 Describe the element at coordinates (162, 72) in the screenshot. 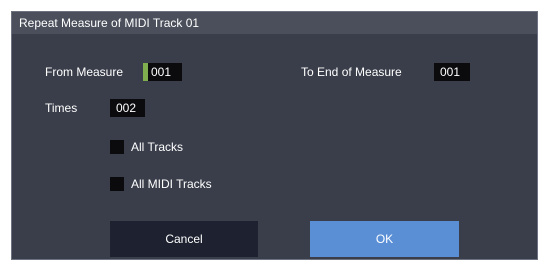

I see `from-measure-field: 001` at that location.